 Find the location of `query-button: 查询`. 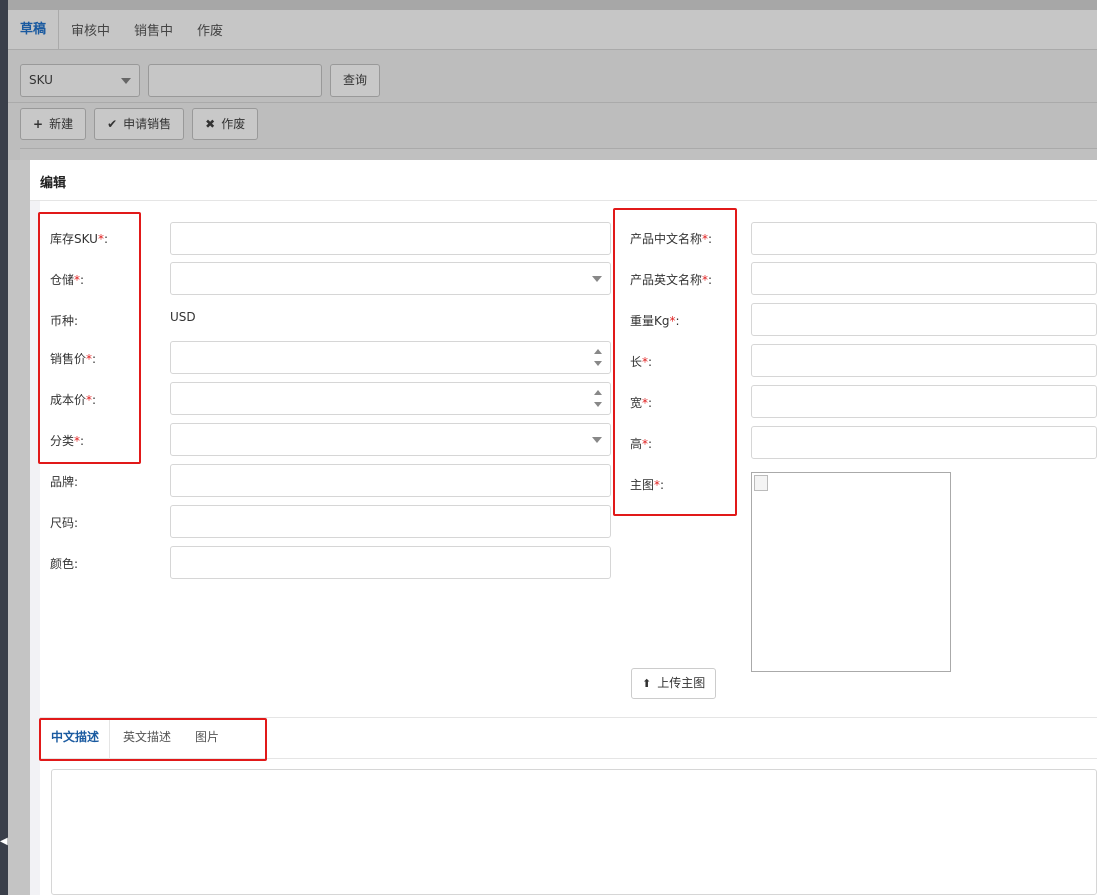

query-button: 查询 is located at coordinates (355, 80).